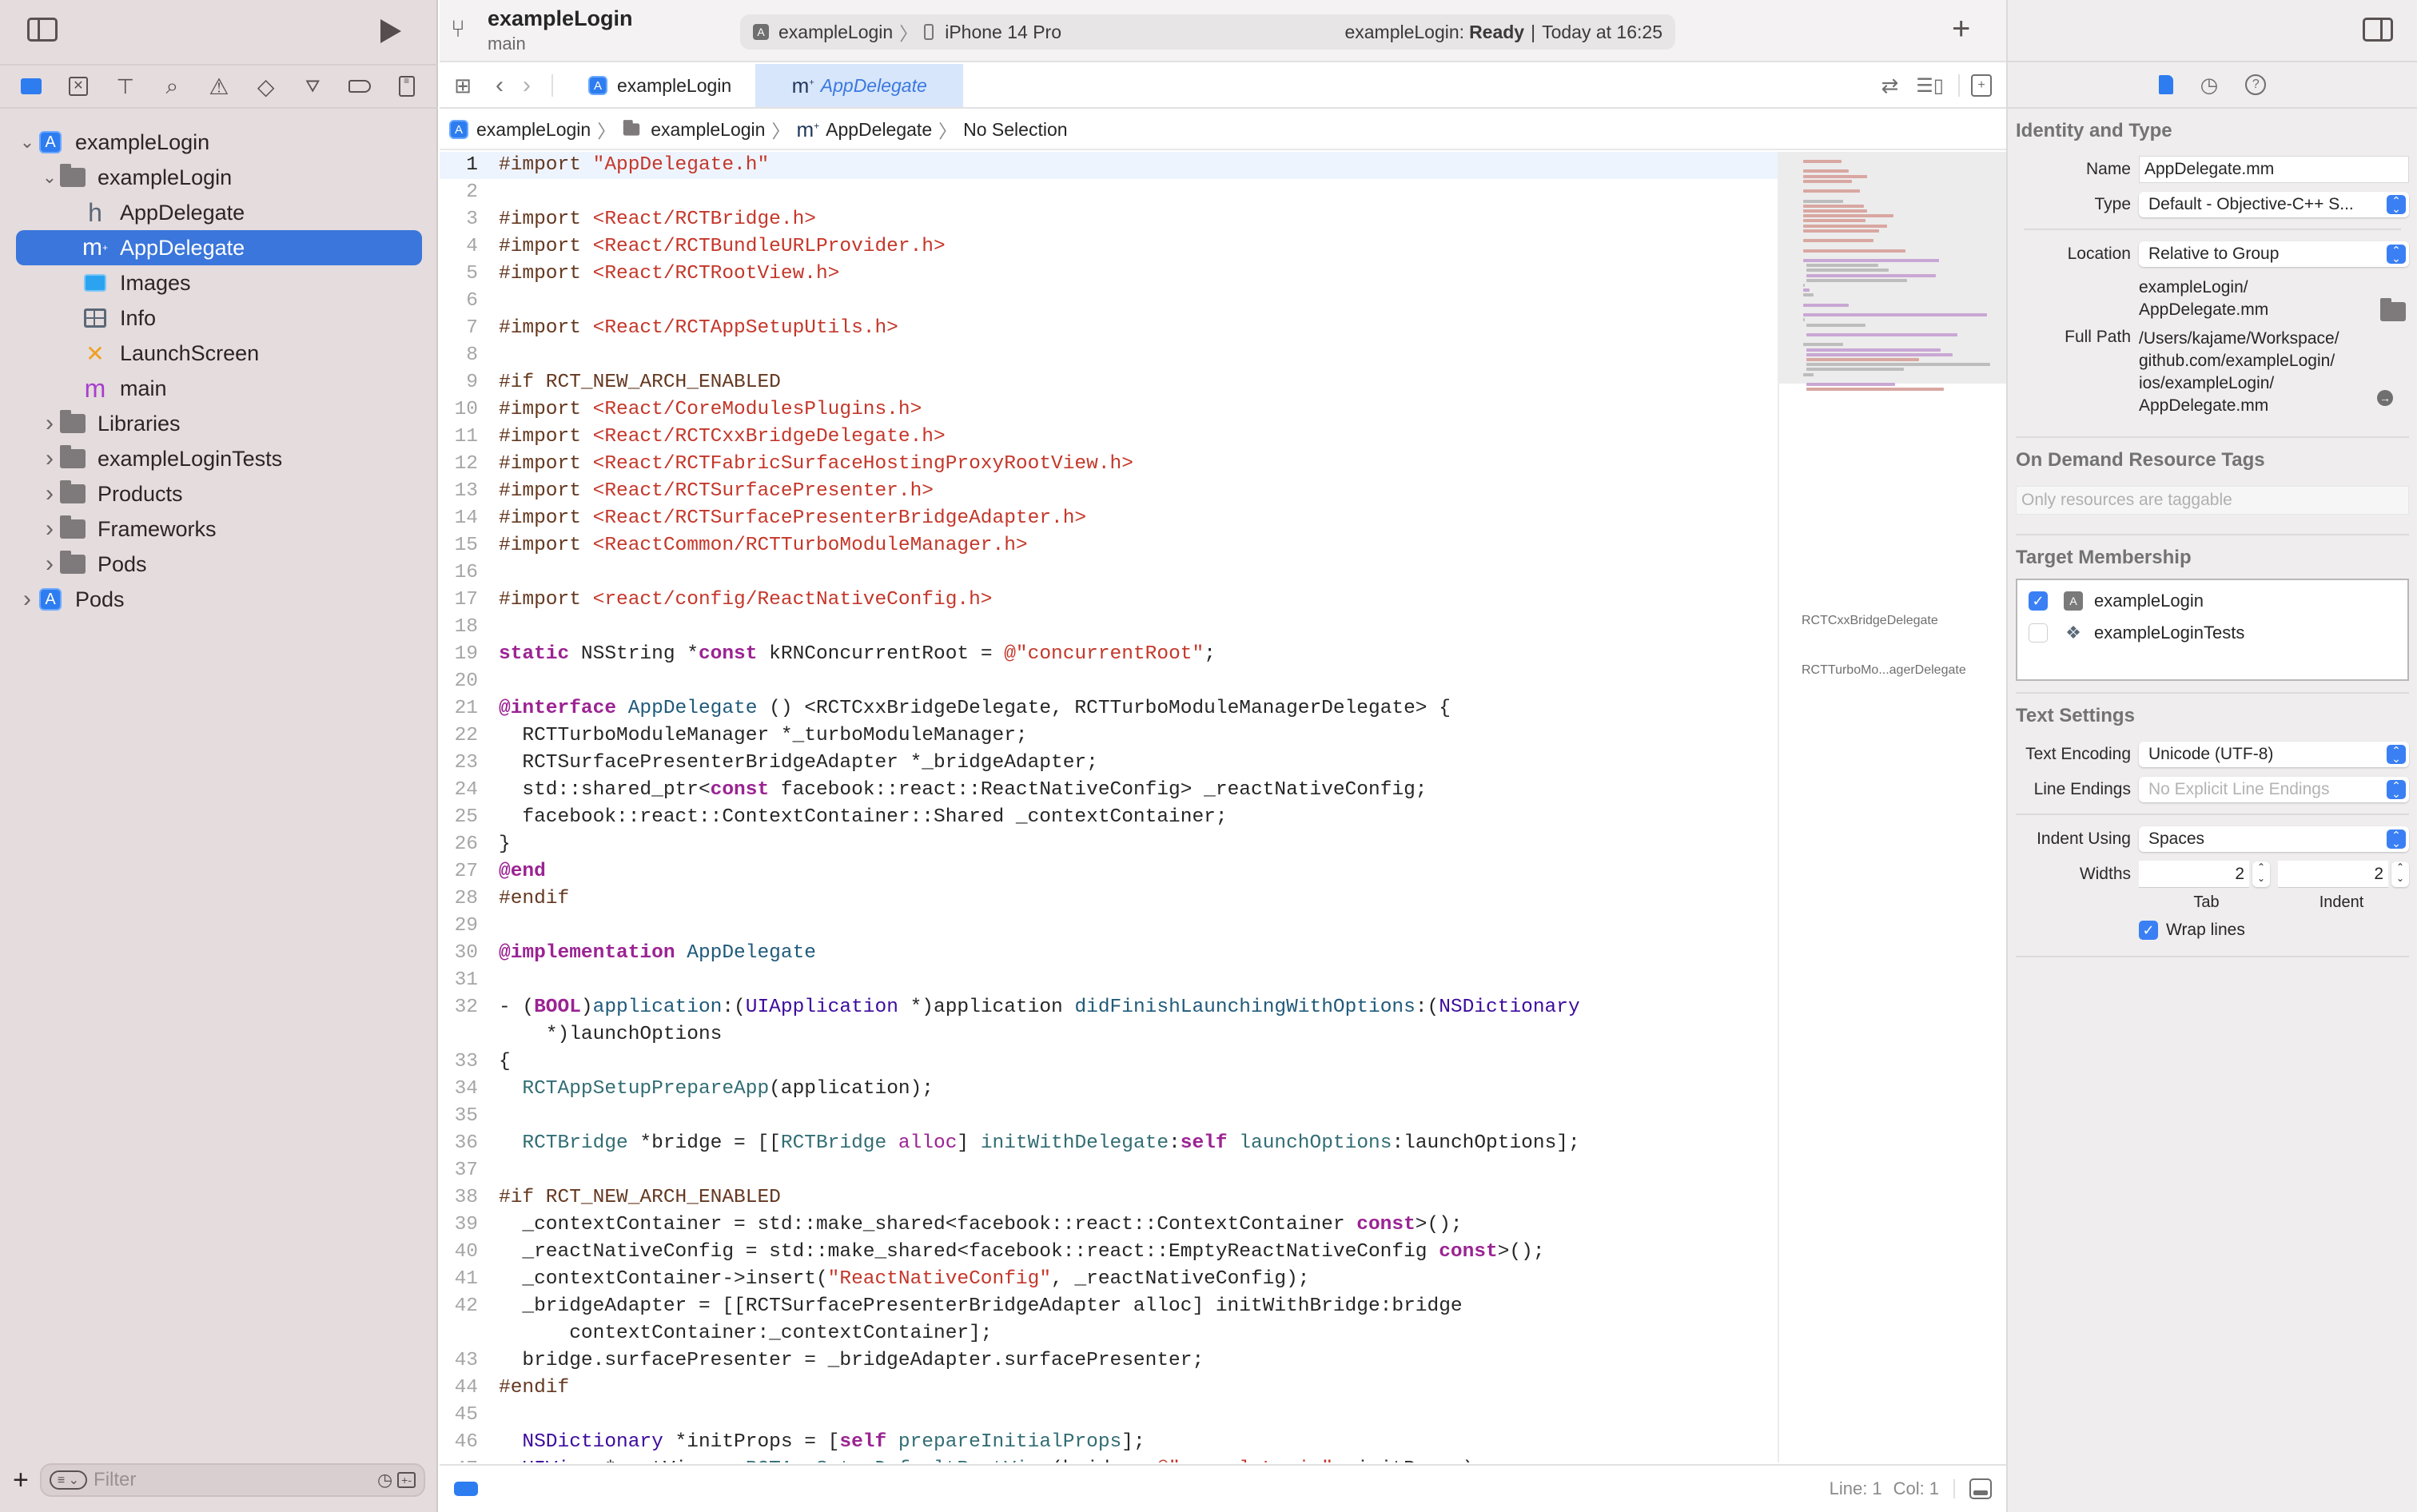 The height and width of the screenshot is (1512, 2417). What do you see at coordinates (1109, 1116) in the screenshot?
I see `code-line: 35` at bounding box center [1109, 1116].